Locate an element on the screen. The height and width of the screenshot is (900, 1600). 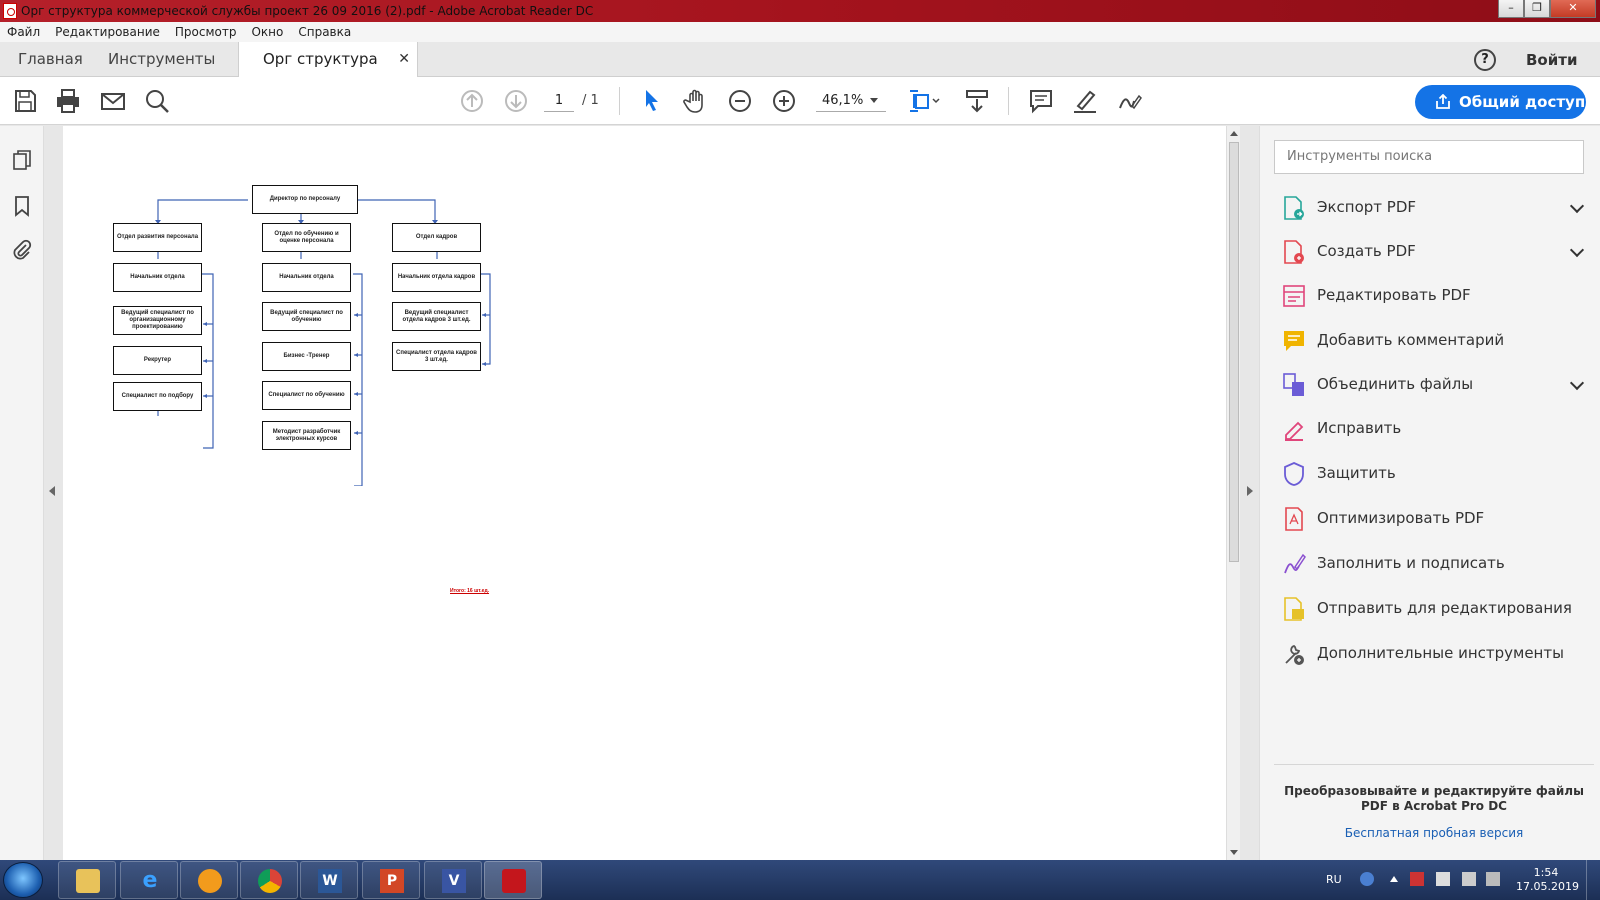
panel-divider is located at coordinates (1434, 764).